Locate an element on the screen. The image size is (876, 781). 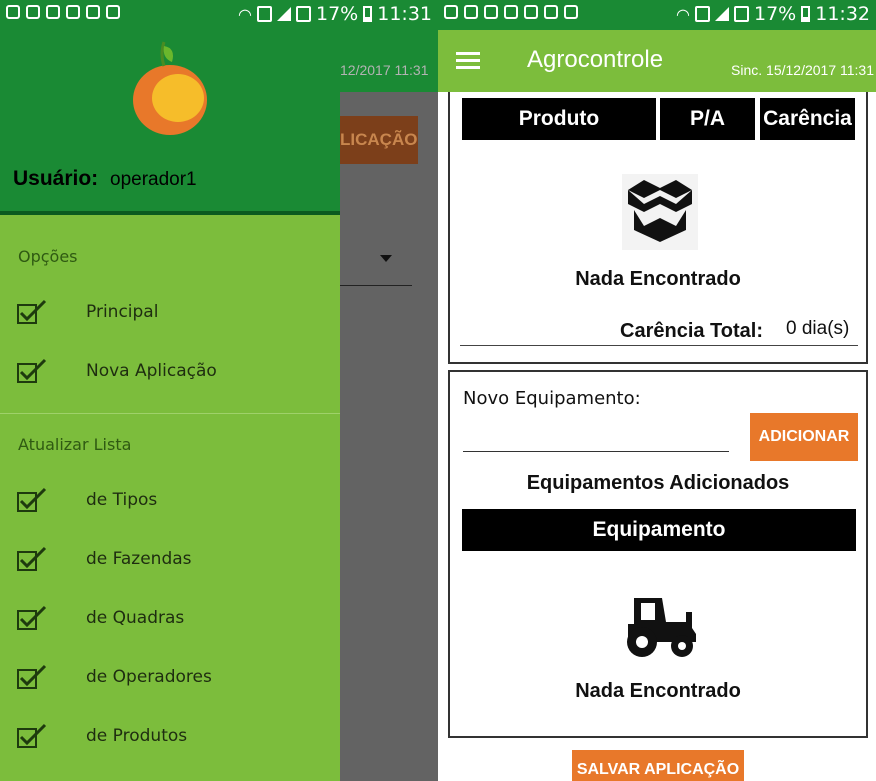
menu-item-produtos: de Produtos is located at coordinates (170, 739).